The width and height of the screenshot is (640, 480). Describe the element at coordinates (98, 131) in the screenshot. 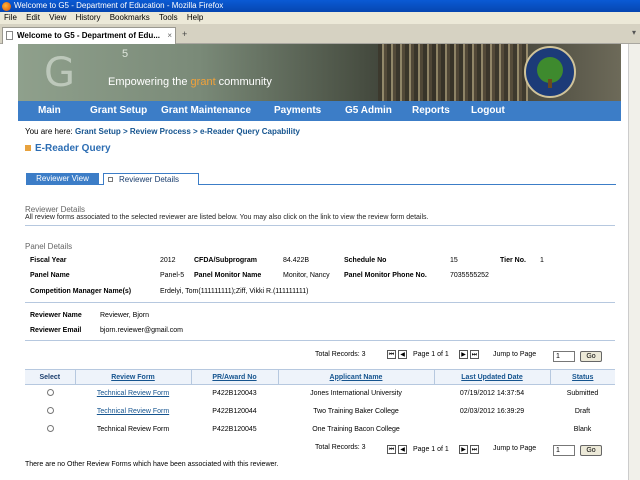

I see `breadcrumb-grant-setup: Grant Setup` at that location.